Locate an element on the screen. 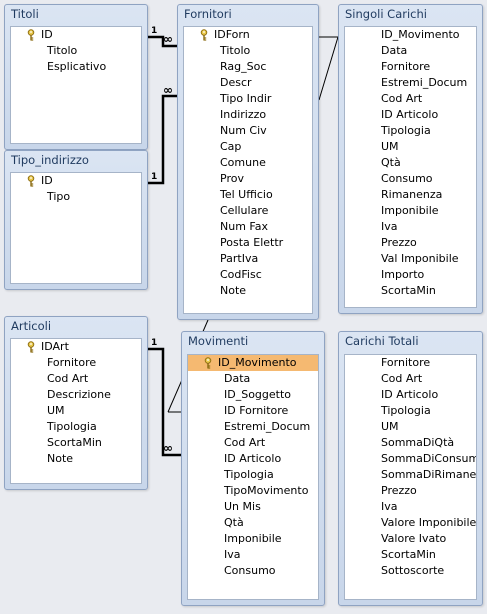 This screenshot has height=614, width=487. field-row: Descr is located at coordinates (248, 83).